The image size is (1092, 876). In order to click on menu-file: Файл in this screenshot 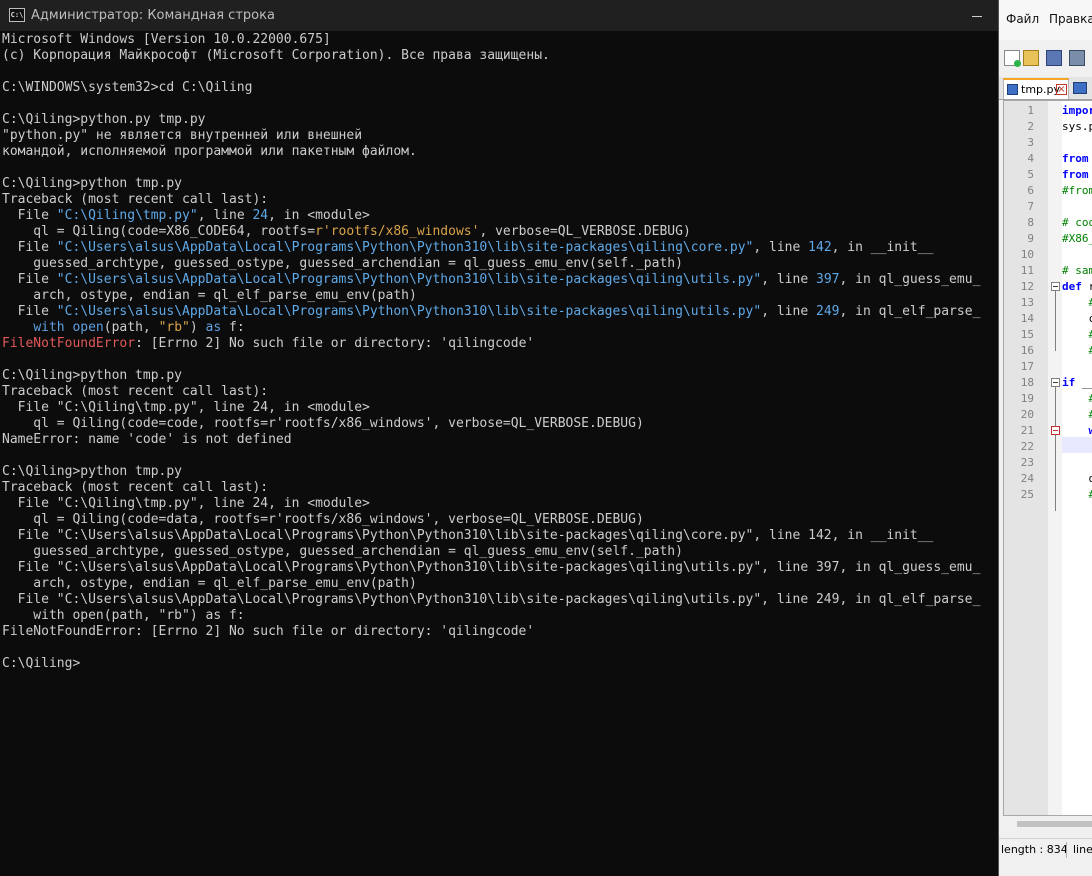, I will do `click(1022, 19)`.